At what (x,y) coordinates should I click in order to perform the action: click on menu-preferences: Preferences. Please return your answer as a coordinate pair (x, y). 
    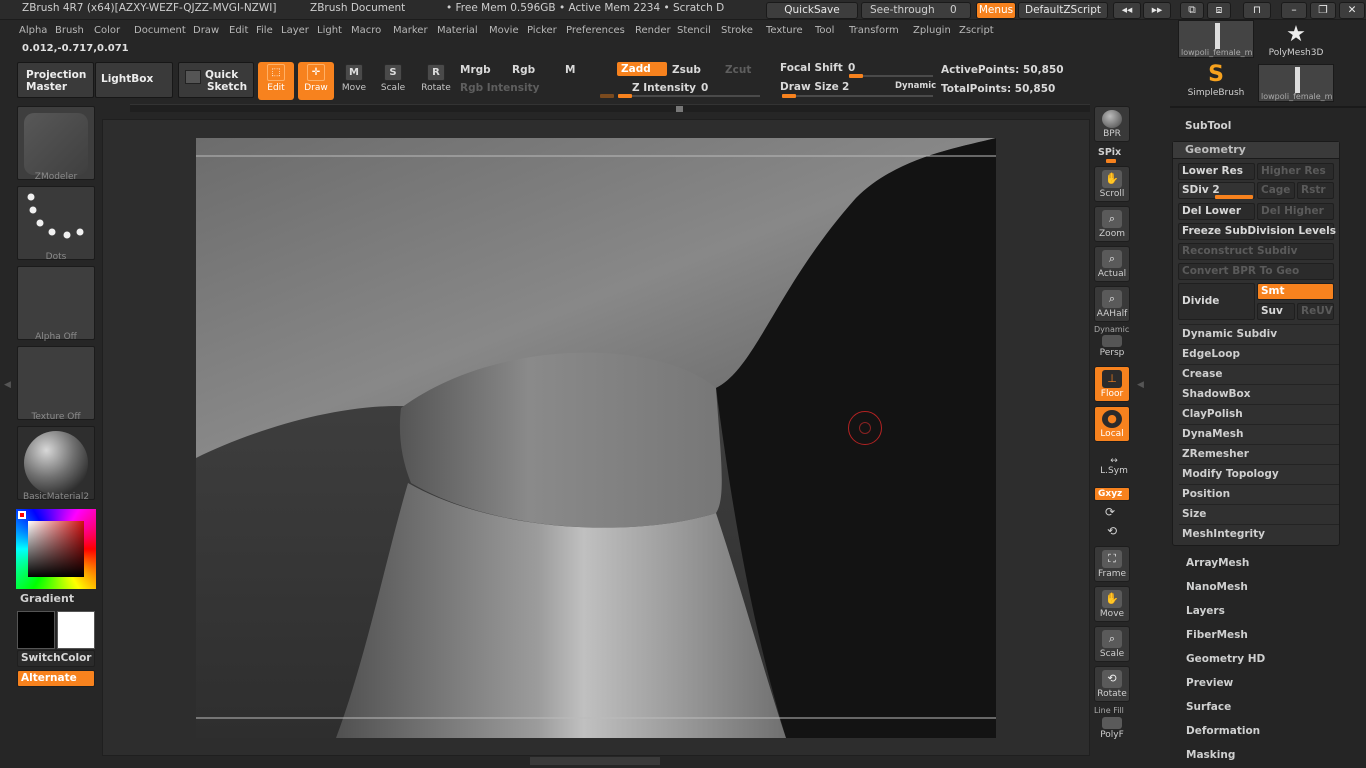
    Looking at the image, I should click on (595, 30).